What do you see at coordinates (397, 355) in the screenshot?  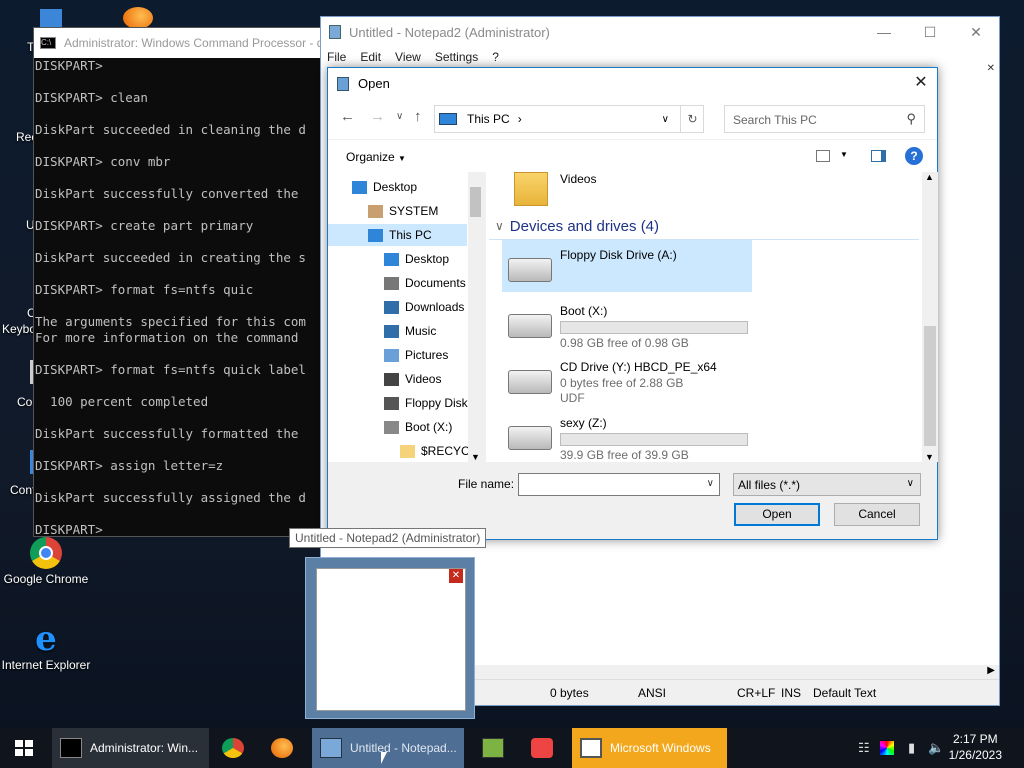 I see `nav-item: Pictures` at bounding box center [397, 355].